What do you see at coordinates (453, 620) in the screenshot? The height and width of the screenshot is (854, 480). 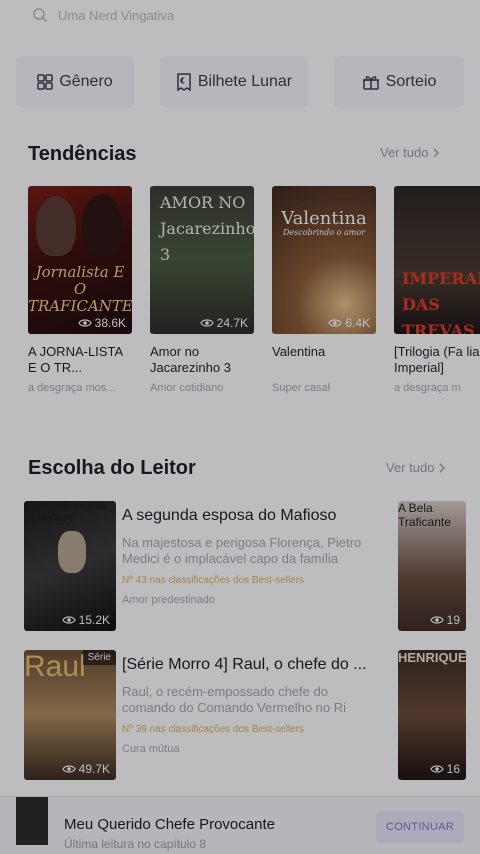 I see `views-value: 19` at bounding box center [453, 620].